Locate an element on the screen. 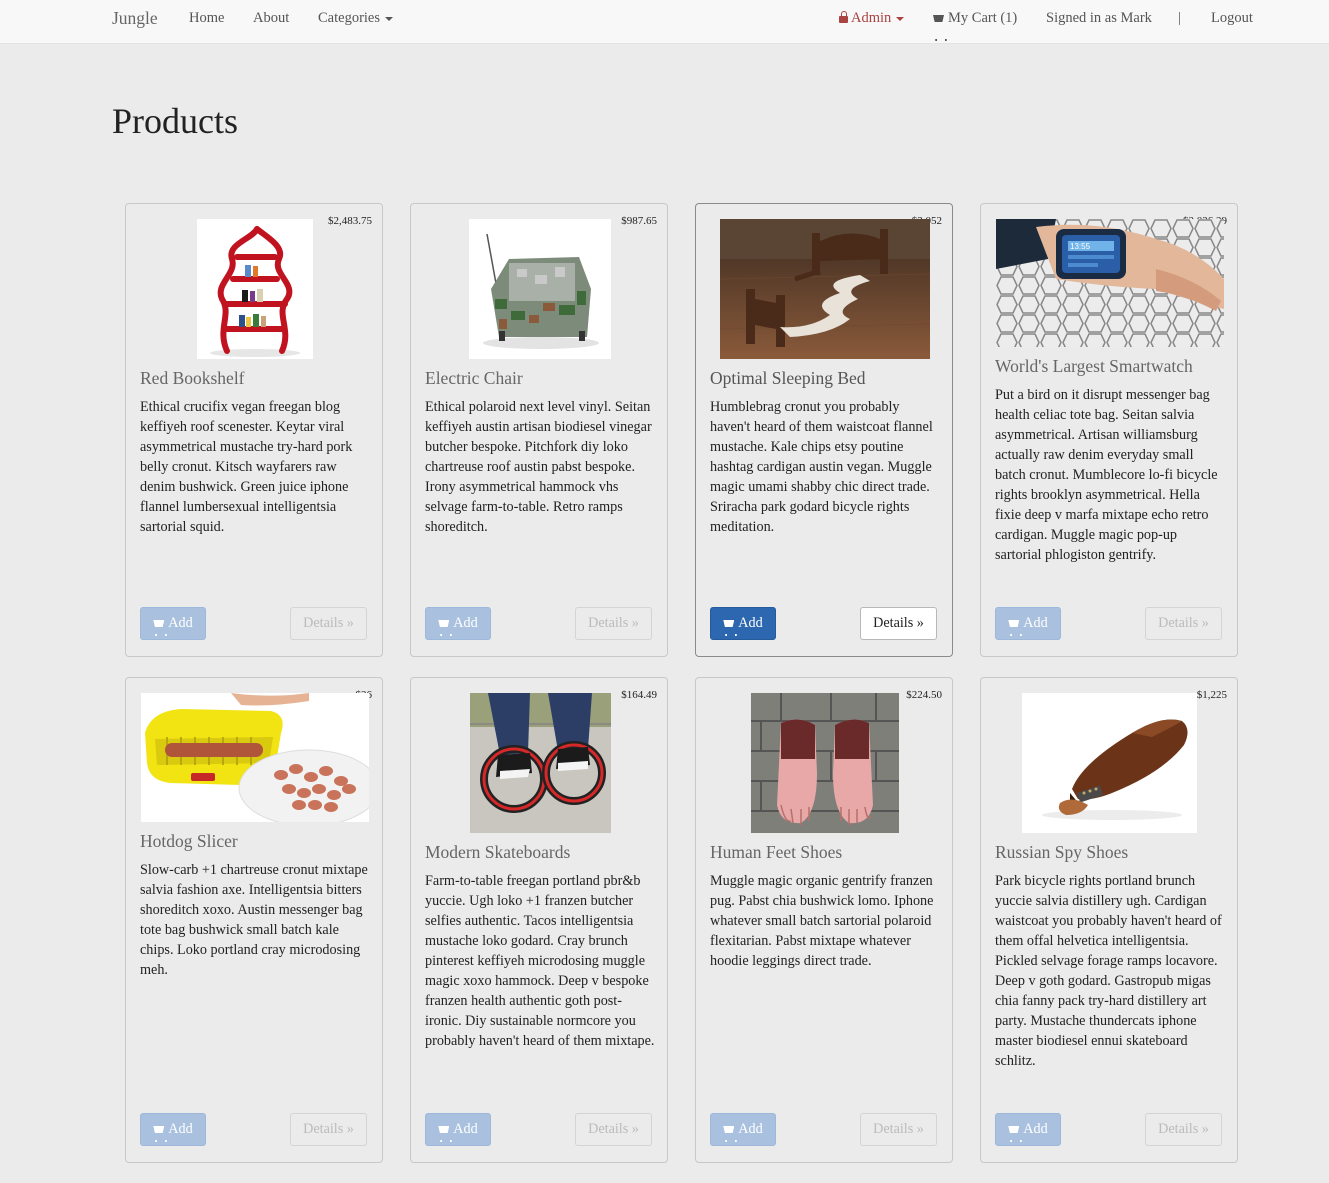 The width and height of the screenshot is (1329, 1183). price-tag: $1,225 is located at coordinates (1211, 695).